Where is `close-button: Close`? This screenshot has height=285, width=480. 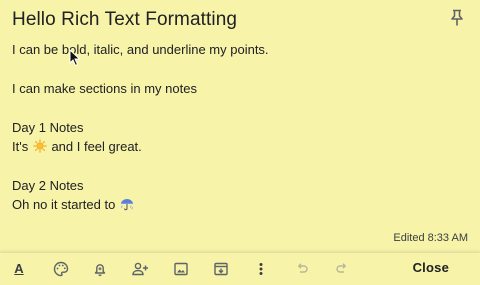 close-button: Close is located at coordinates (431, 267).